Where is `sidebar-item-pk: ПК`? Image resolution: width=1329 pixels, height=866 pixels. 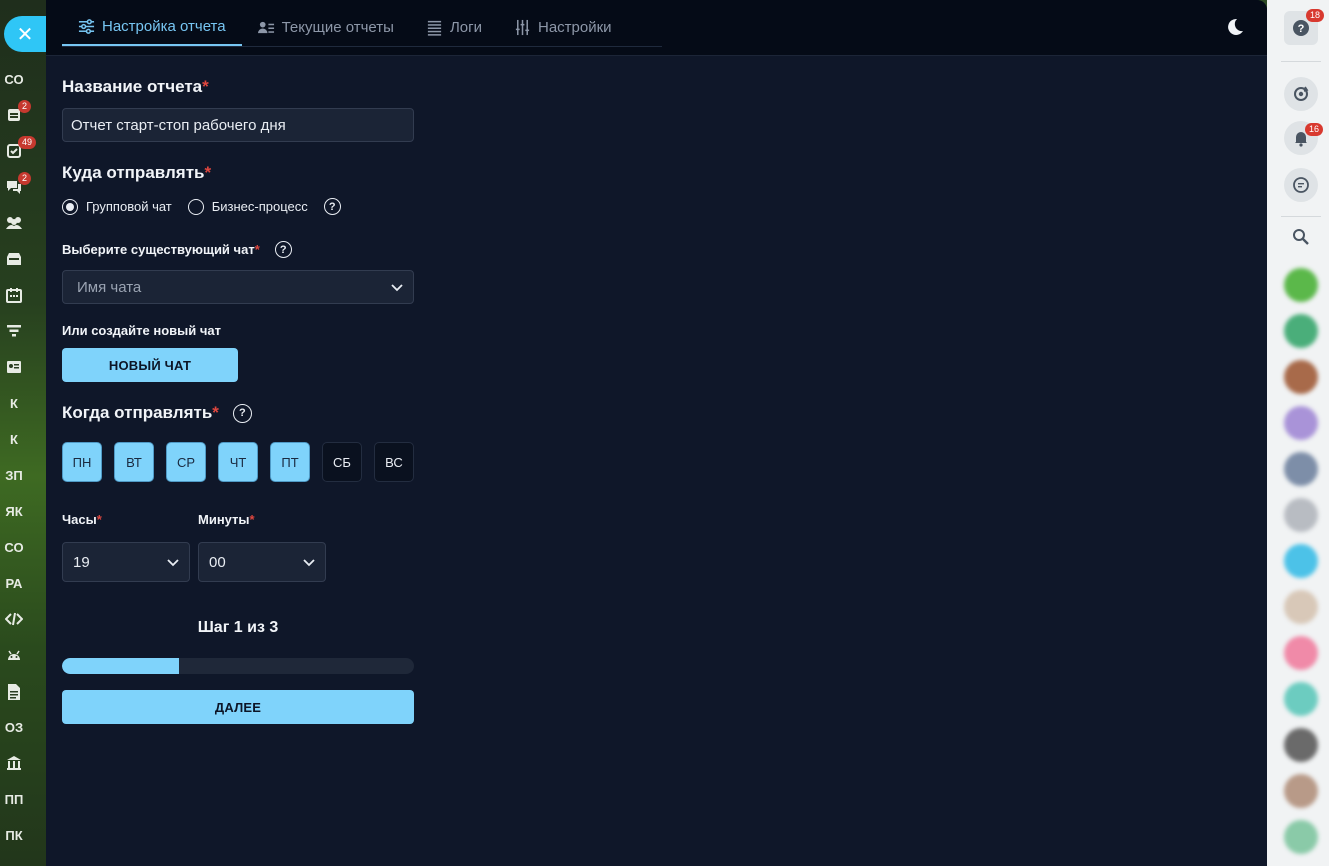
sidebar-item-pk: ПК is located at coordinates (14, 835).